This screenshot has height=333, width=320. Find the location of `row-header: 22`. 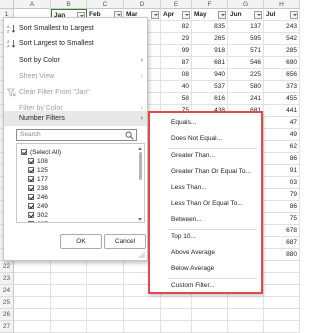

row-header: 22 is located at coordinates (7, 267).